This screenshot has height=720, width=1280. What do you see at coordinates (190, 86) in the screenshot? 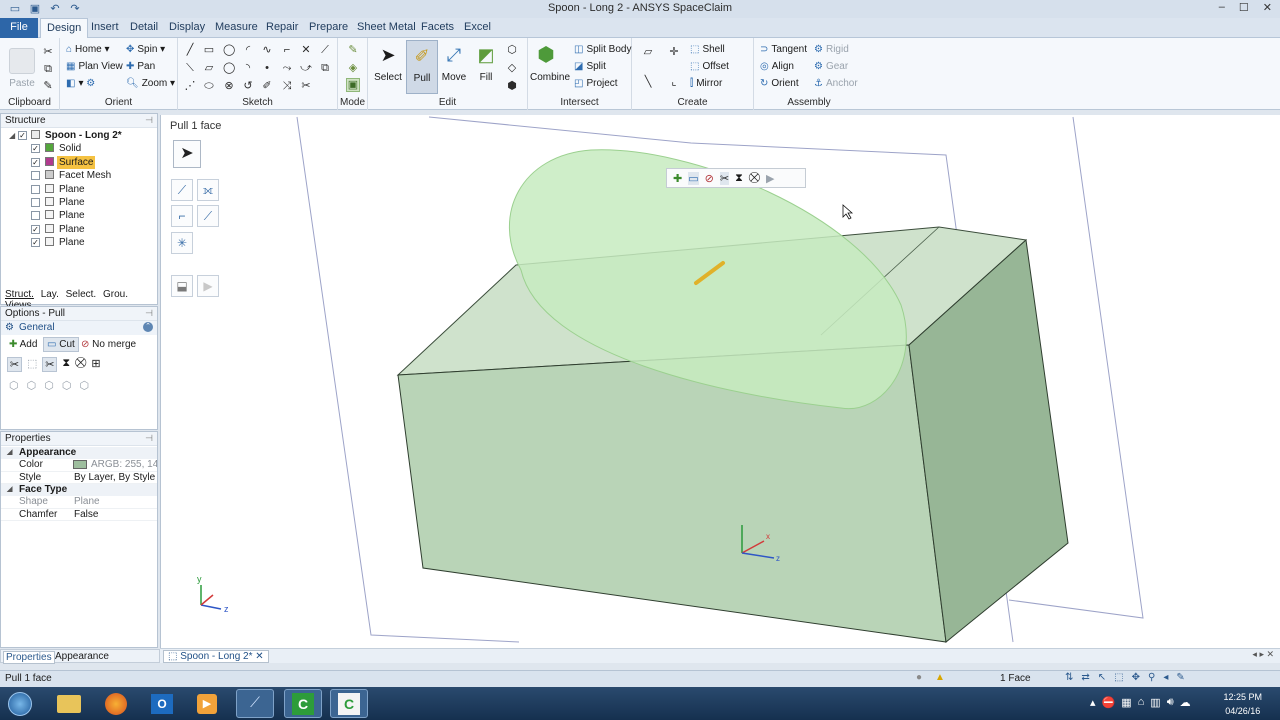
I see `construction-line-icon: ⋰` at bounding box center [190, 86].